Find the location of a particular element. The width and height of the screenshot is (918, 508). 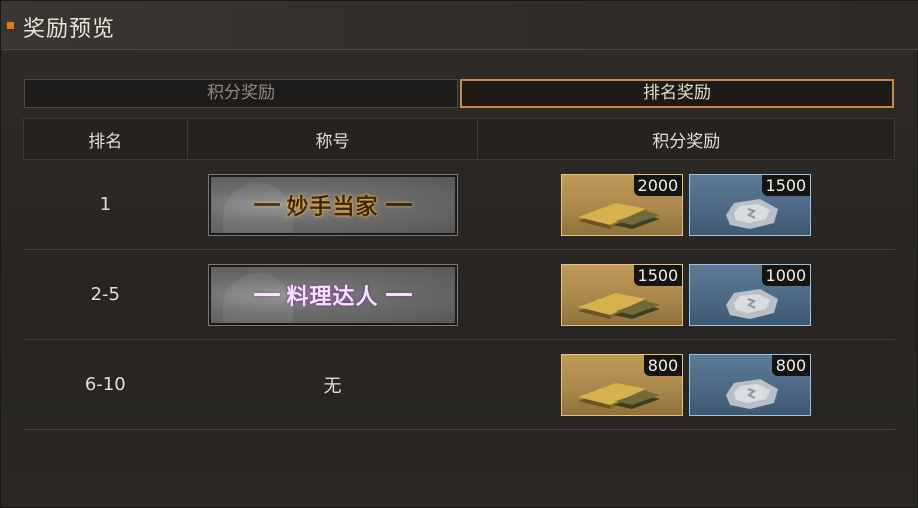

title-cell: 无 is located at coordinates (332, 384).